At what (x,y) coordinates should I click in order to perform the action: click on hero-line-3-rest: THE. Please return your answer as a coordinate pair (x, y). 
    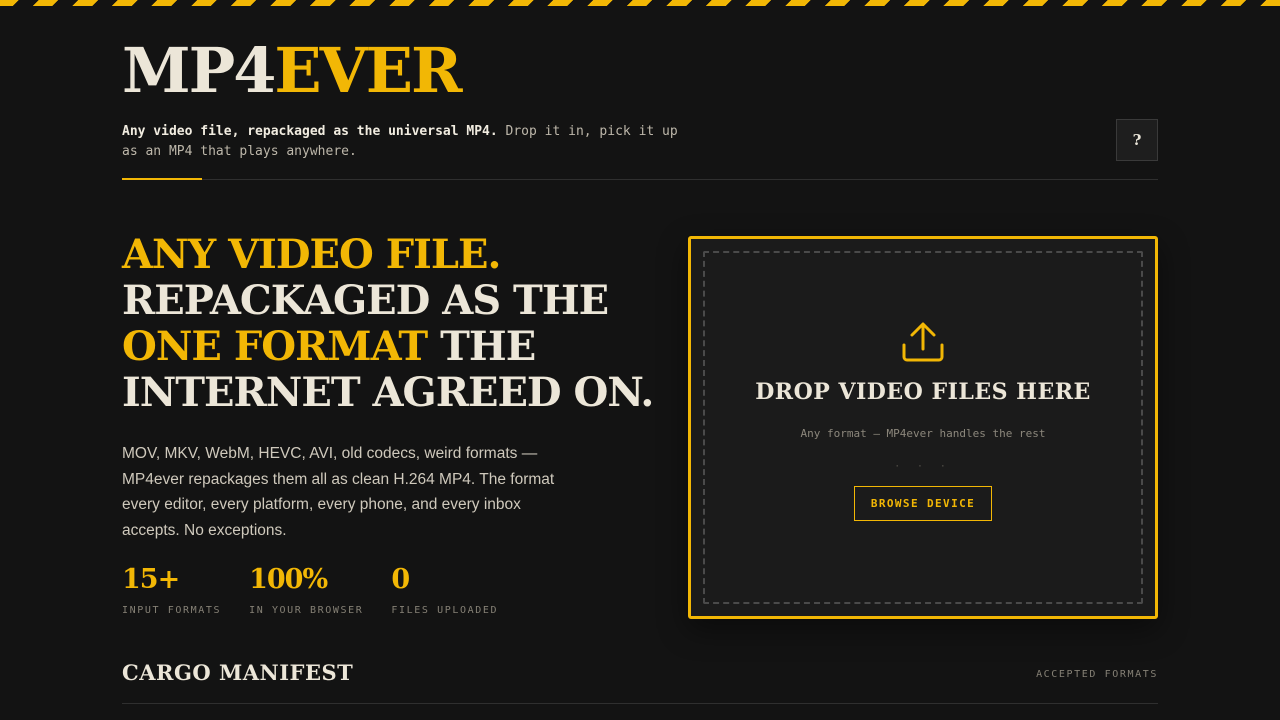
    Looking at the image, I should click on (481, 346).